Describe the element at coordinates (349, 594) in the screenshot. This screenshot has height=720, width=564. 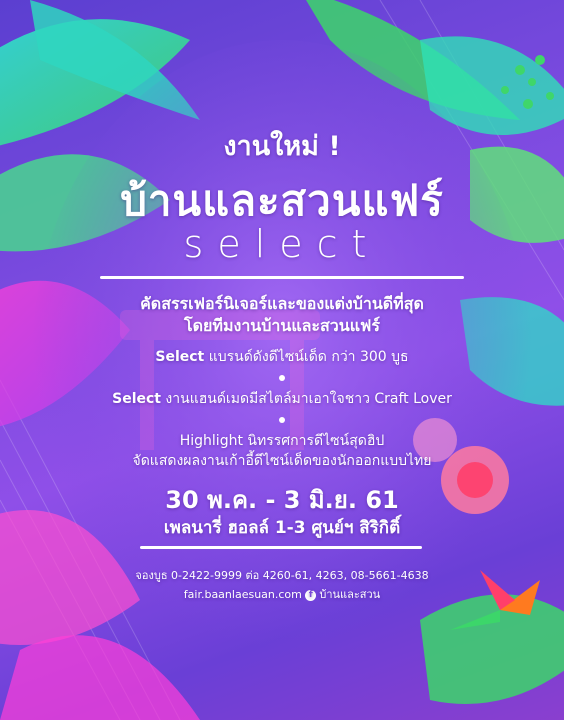
I see `facebook-page-link: บ้านและสวน` at that location.